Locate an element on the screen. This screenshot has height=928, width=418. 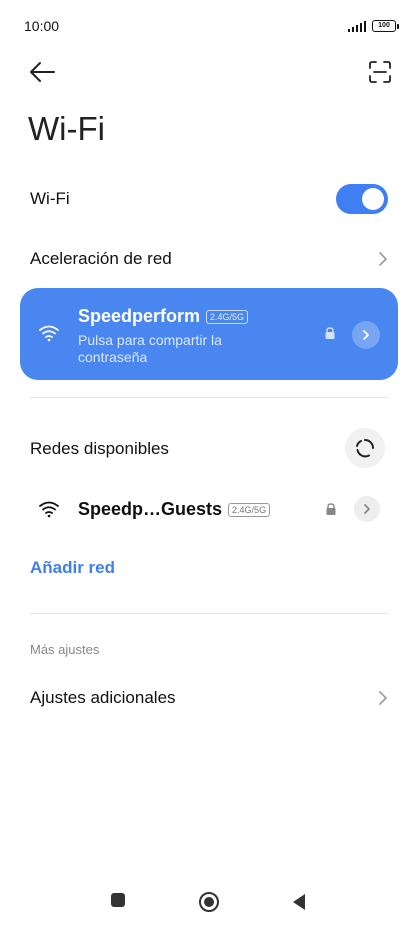
connected-network-subtitle: Pulsa para compartir la contraseña is located at coordinates (150, 348).